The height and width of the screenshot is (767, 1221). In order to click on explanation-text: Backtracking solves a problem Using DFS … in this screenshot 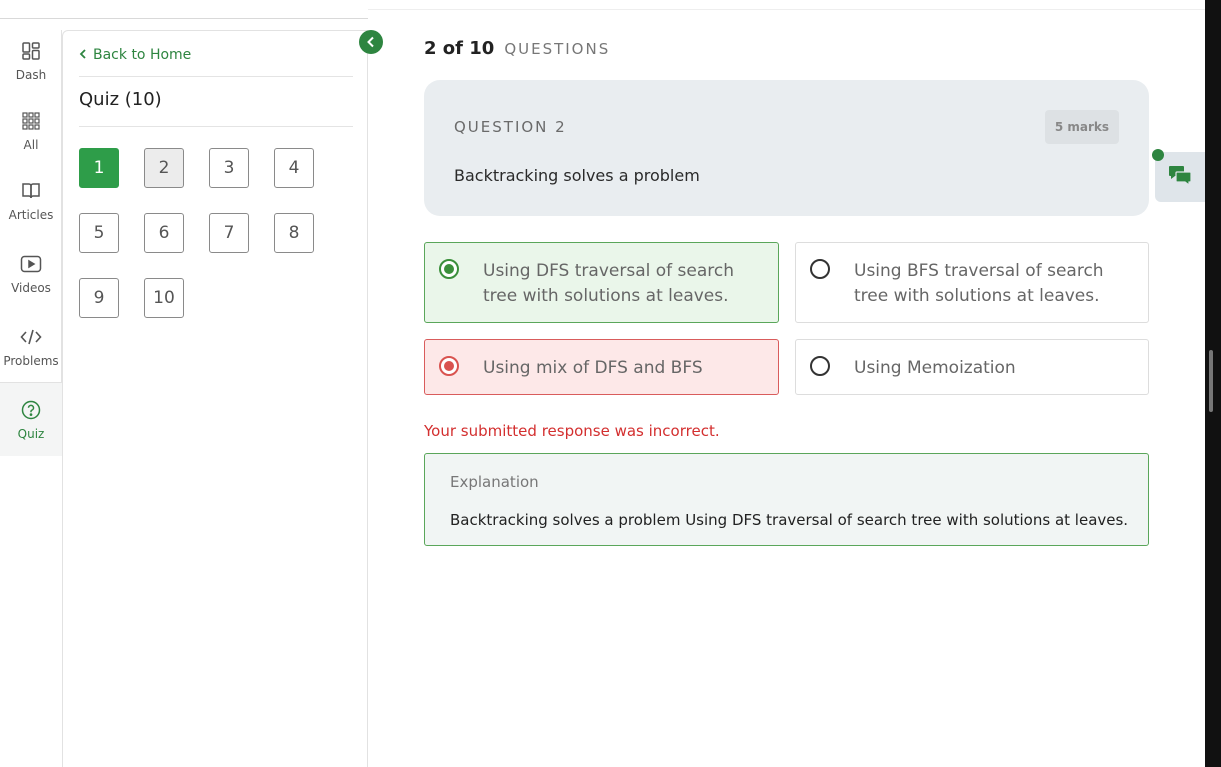, I will do `click(789, 520)`.